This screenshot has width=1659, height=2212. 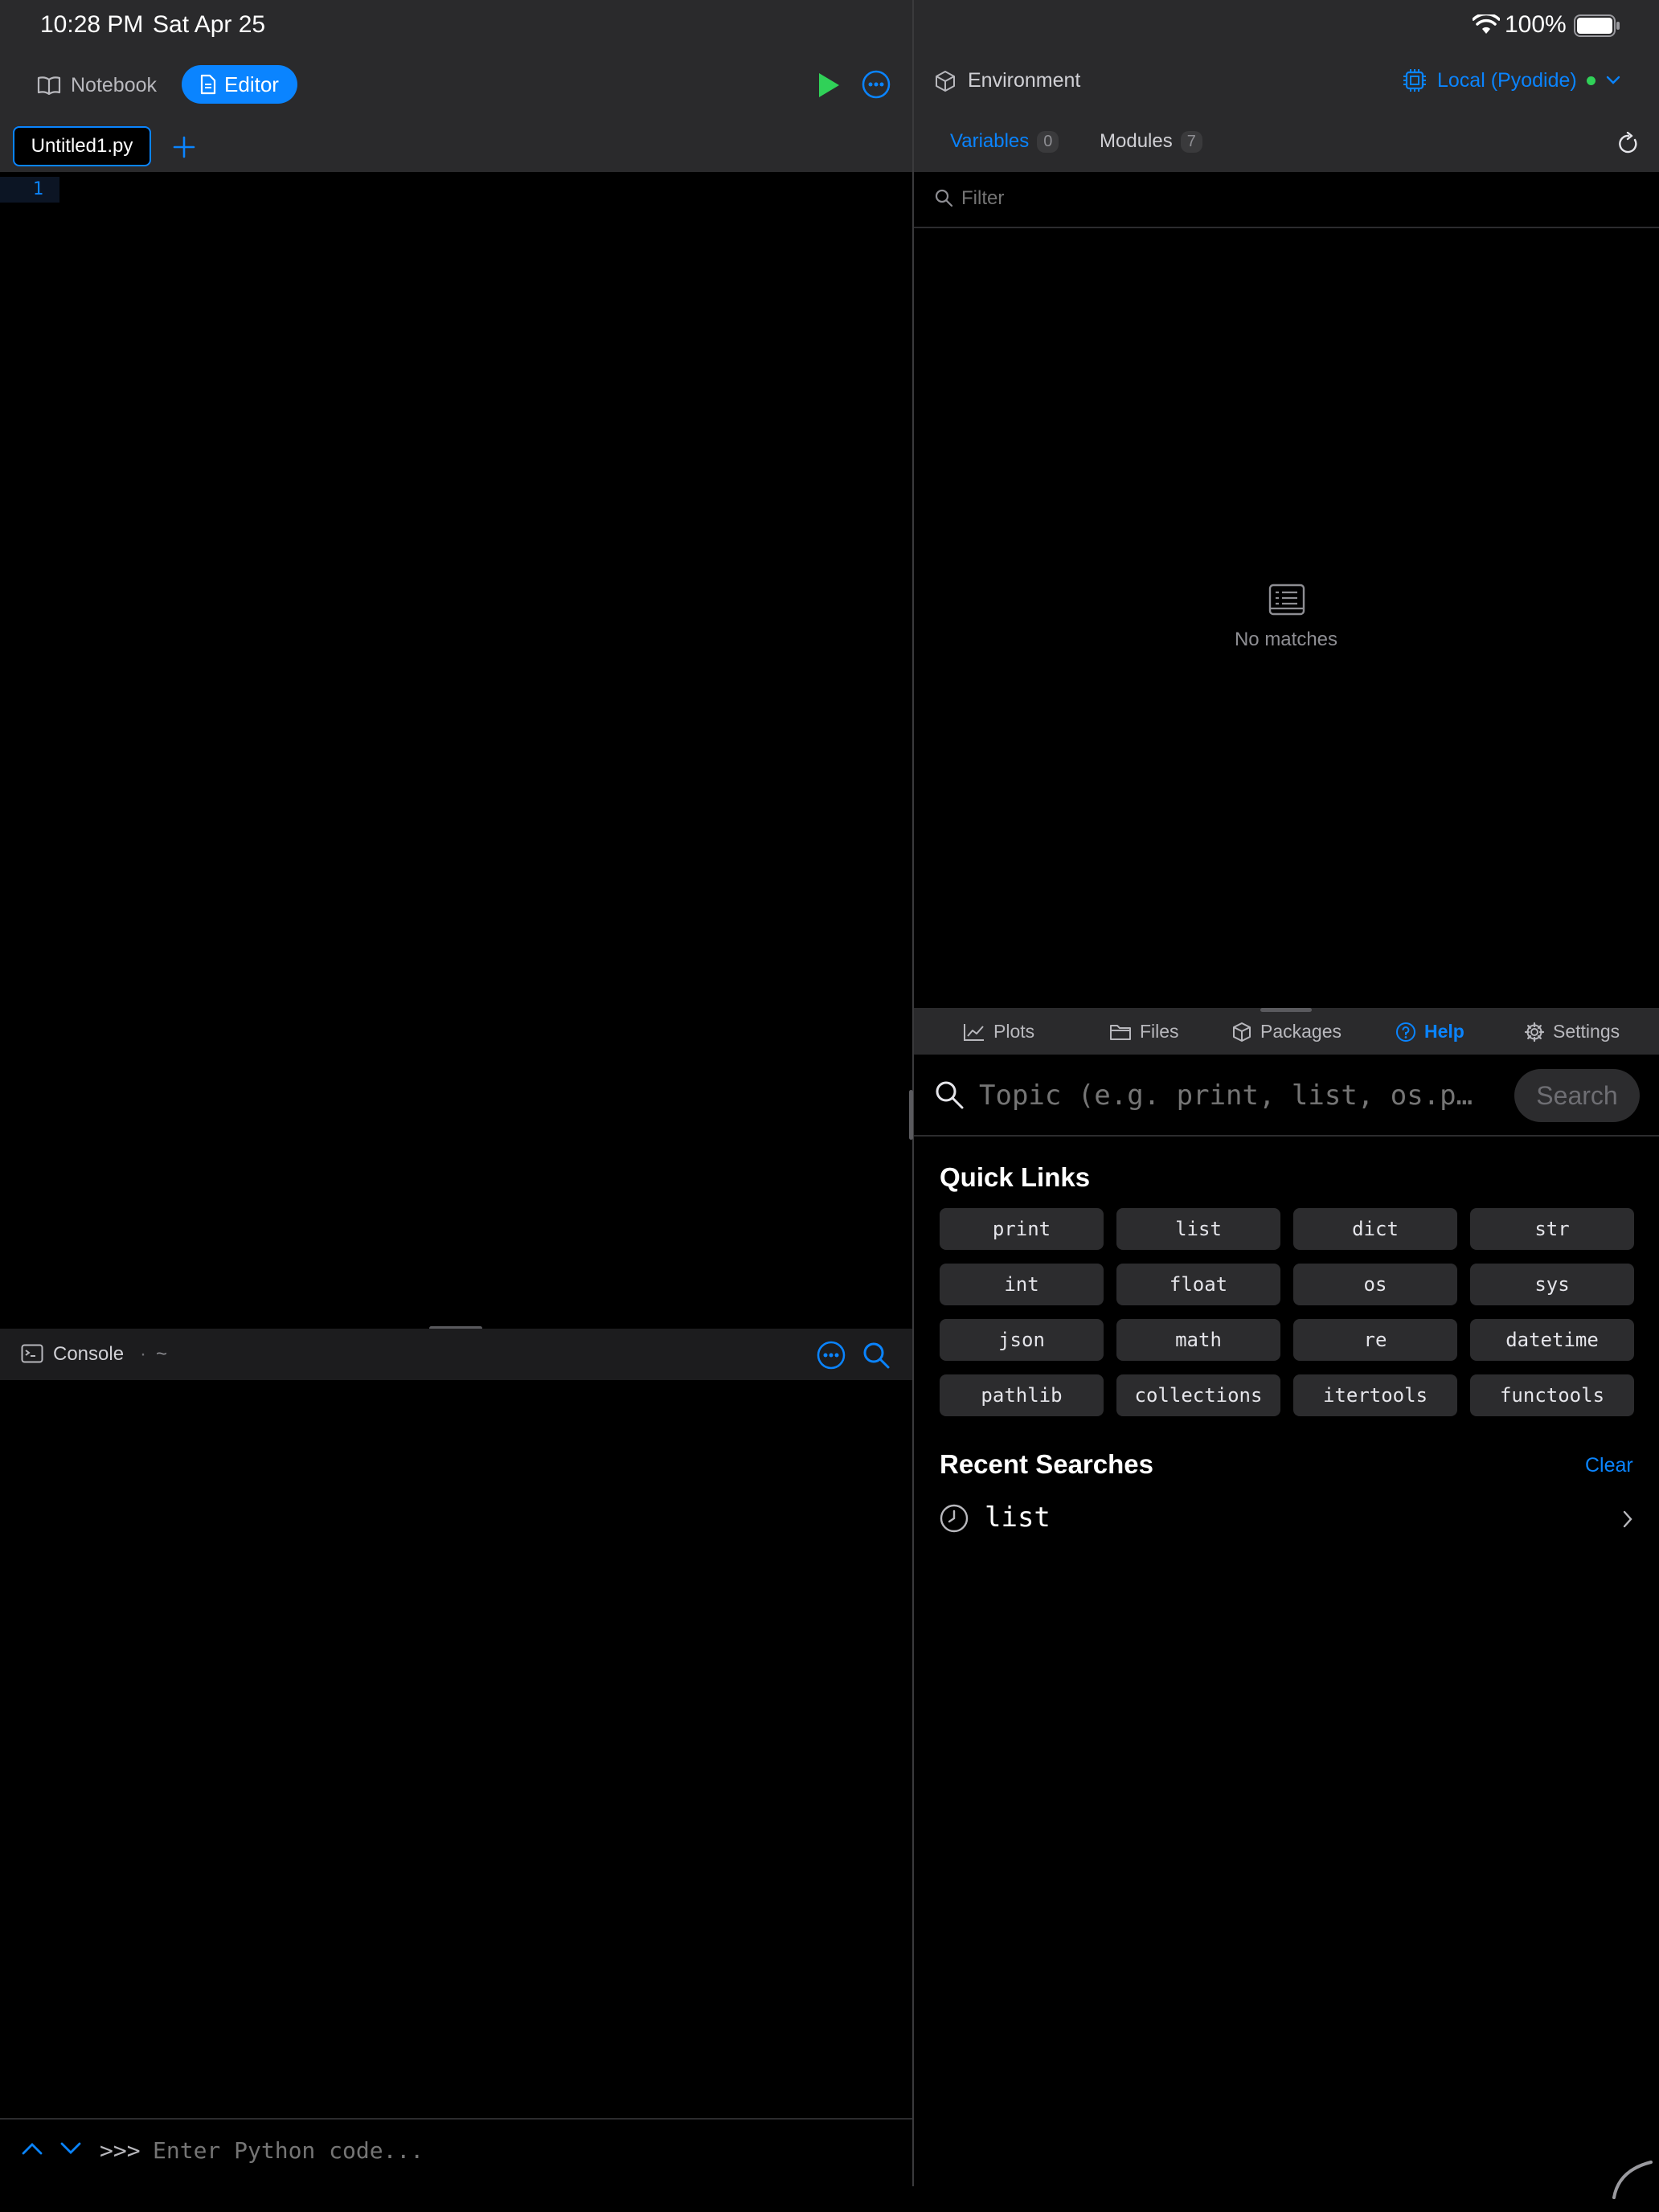 I want to click on help-topic-input, so click(x=1236, y=1095).